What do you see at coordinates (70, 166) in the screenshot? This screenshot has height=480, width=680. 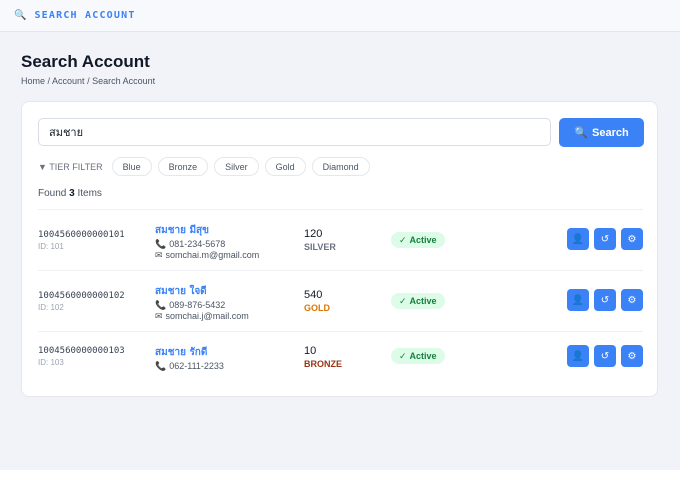 I see `tier-filter-label: ▼ TIER FILTER` at bounding box center [70, 166].